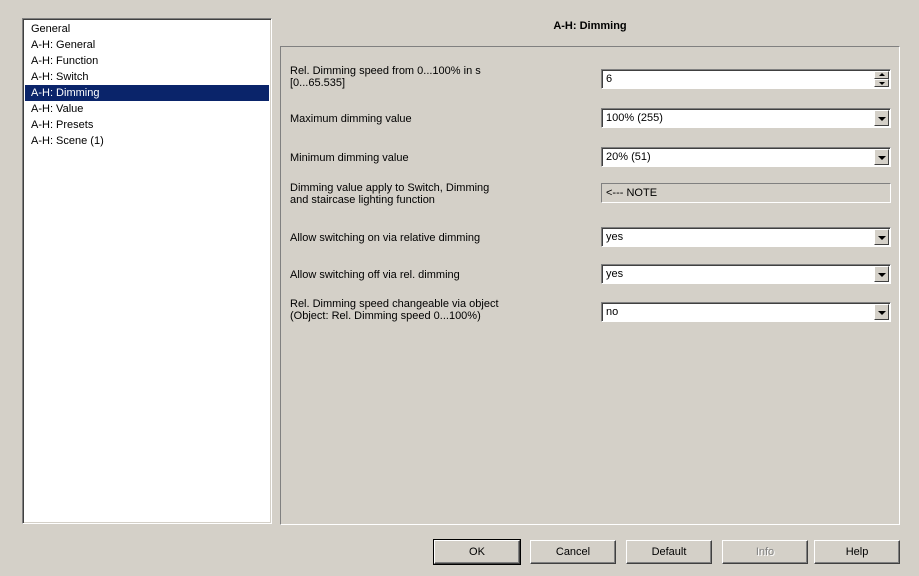 Image resolution: width=919 pixels, height=576 pixels. What do you see at coordinates (615, 237) in the screenshot?
I see `switch-on-value: yes` at bounding box center [615, 237].